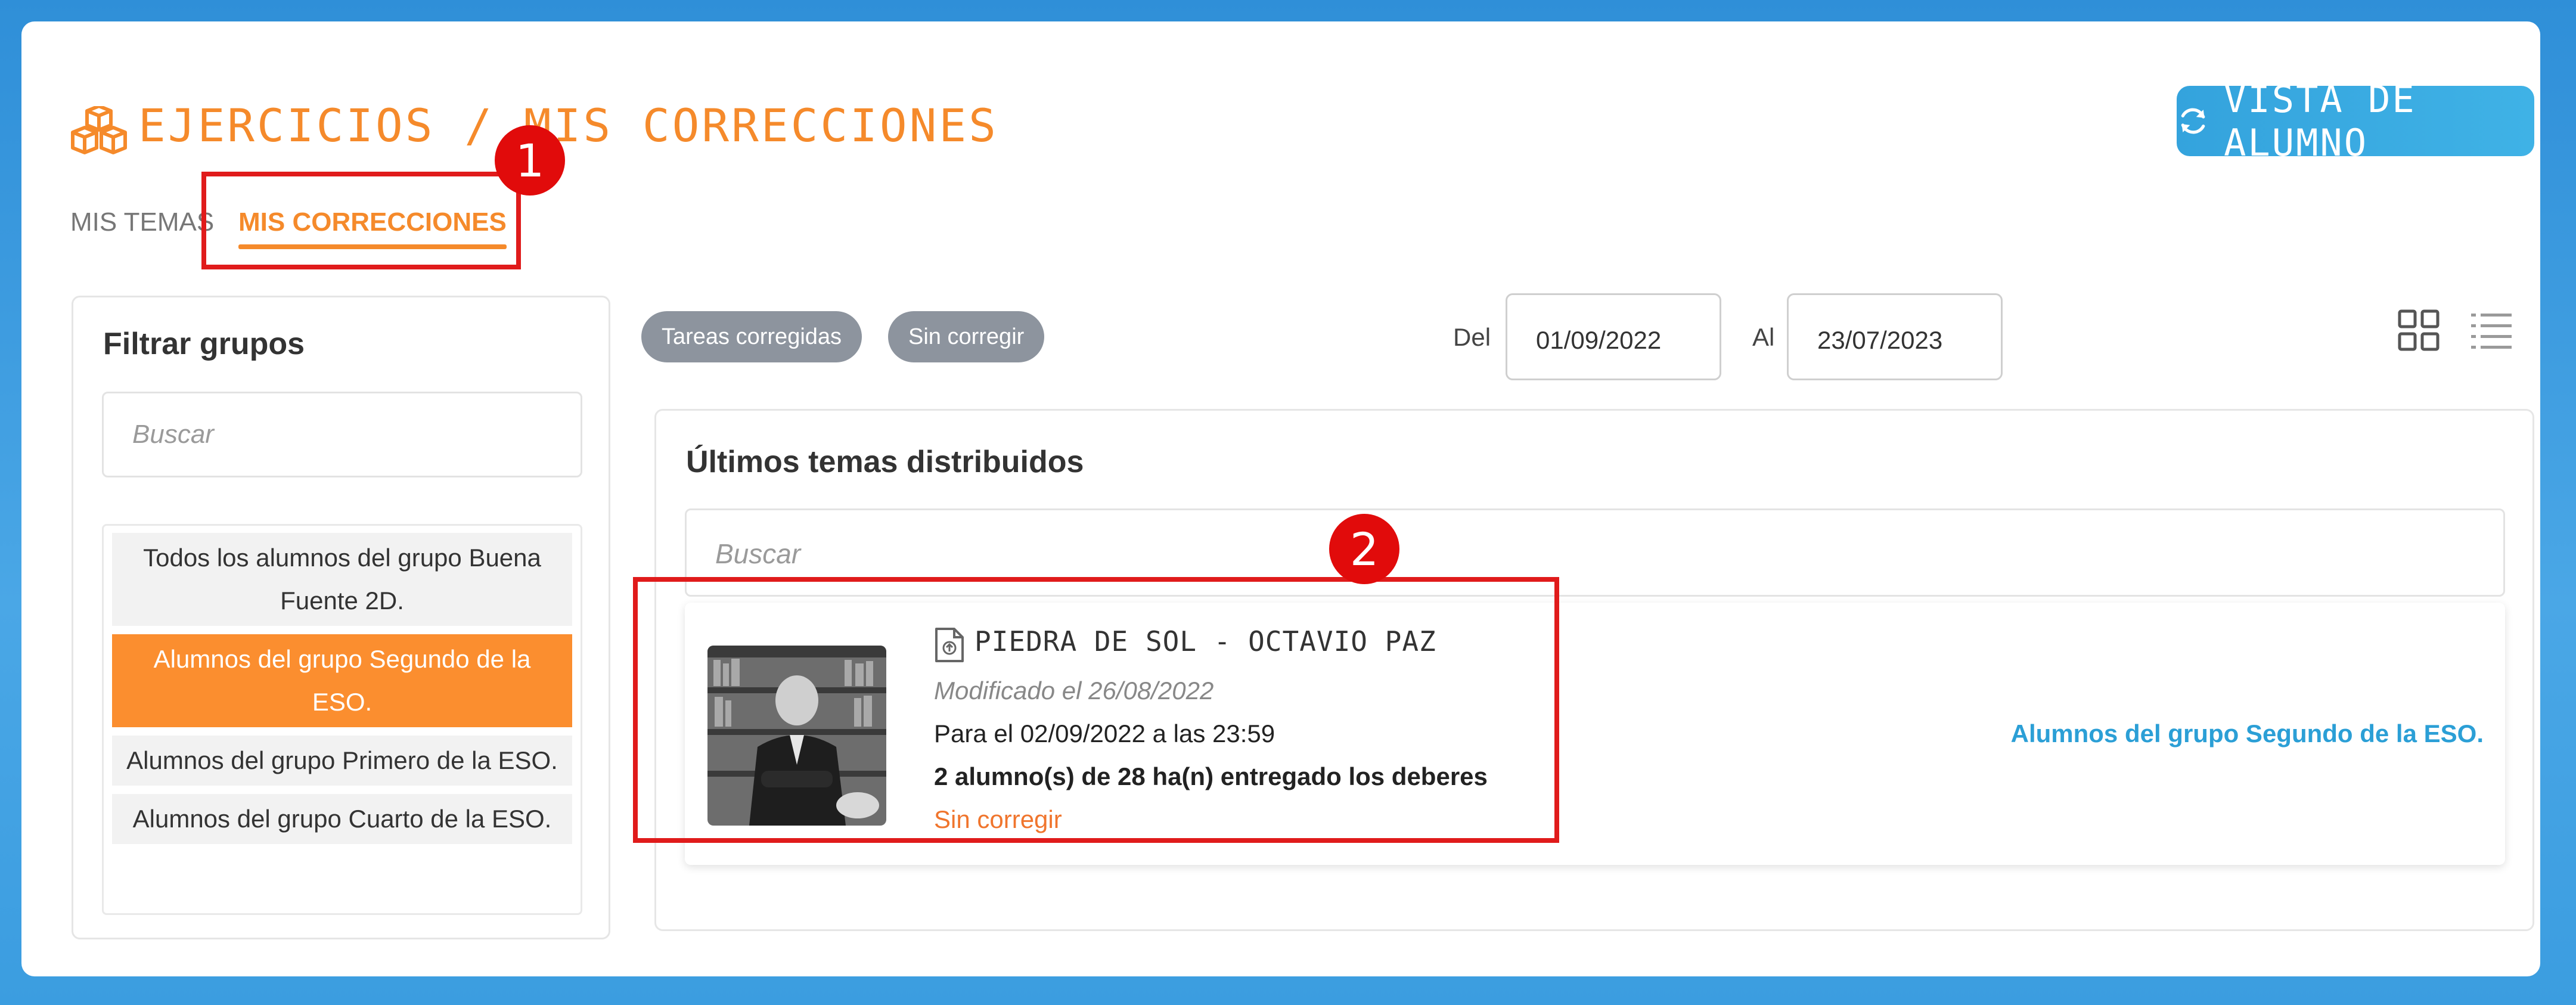 This screenshot has width=2576, height=1005. What do you see at coordinates (1472, 337) in the screenshot?
I see `from-date-label: Del` at bounding box center [1472, 337].